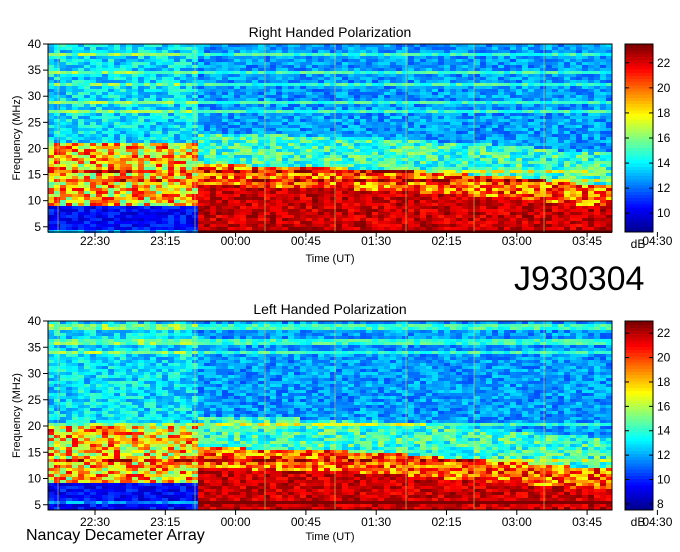  I want to click on x-tick-label: 22:30, so click(95, 241).